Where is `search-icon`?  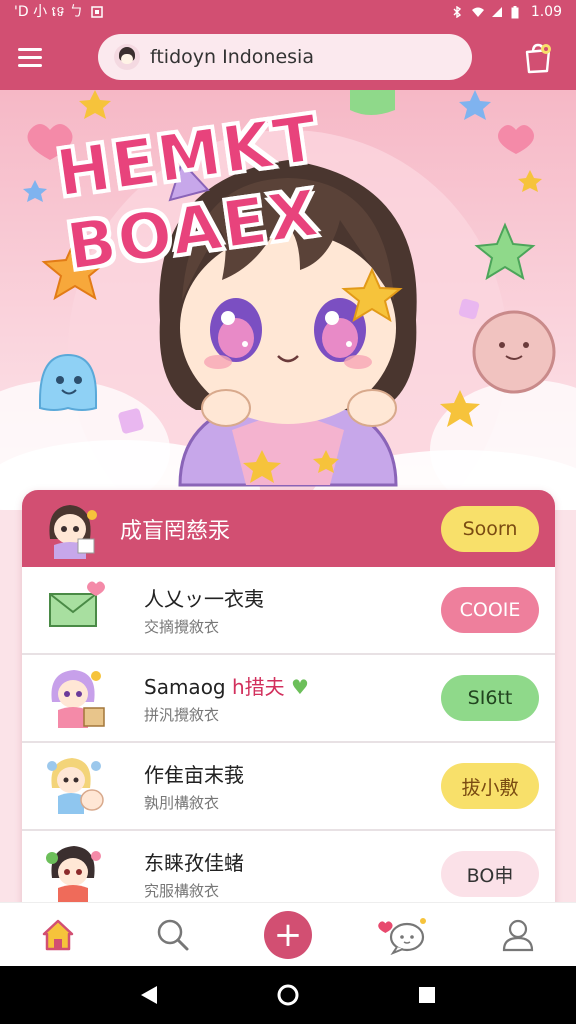
search-icon is located at coordinates (173, 934).